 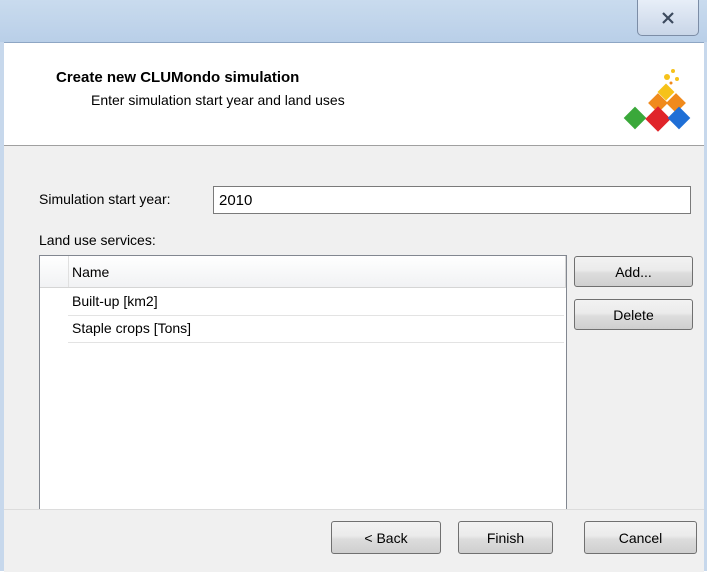 I want to click on start-year-input, so click(x=452, y=200).